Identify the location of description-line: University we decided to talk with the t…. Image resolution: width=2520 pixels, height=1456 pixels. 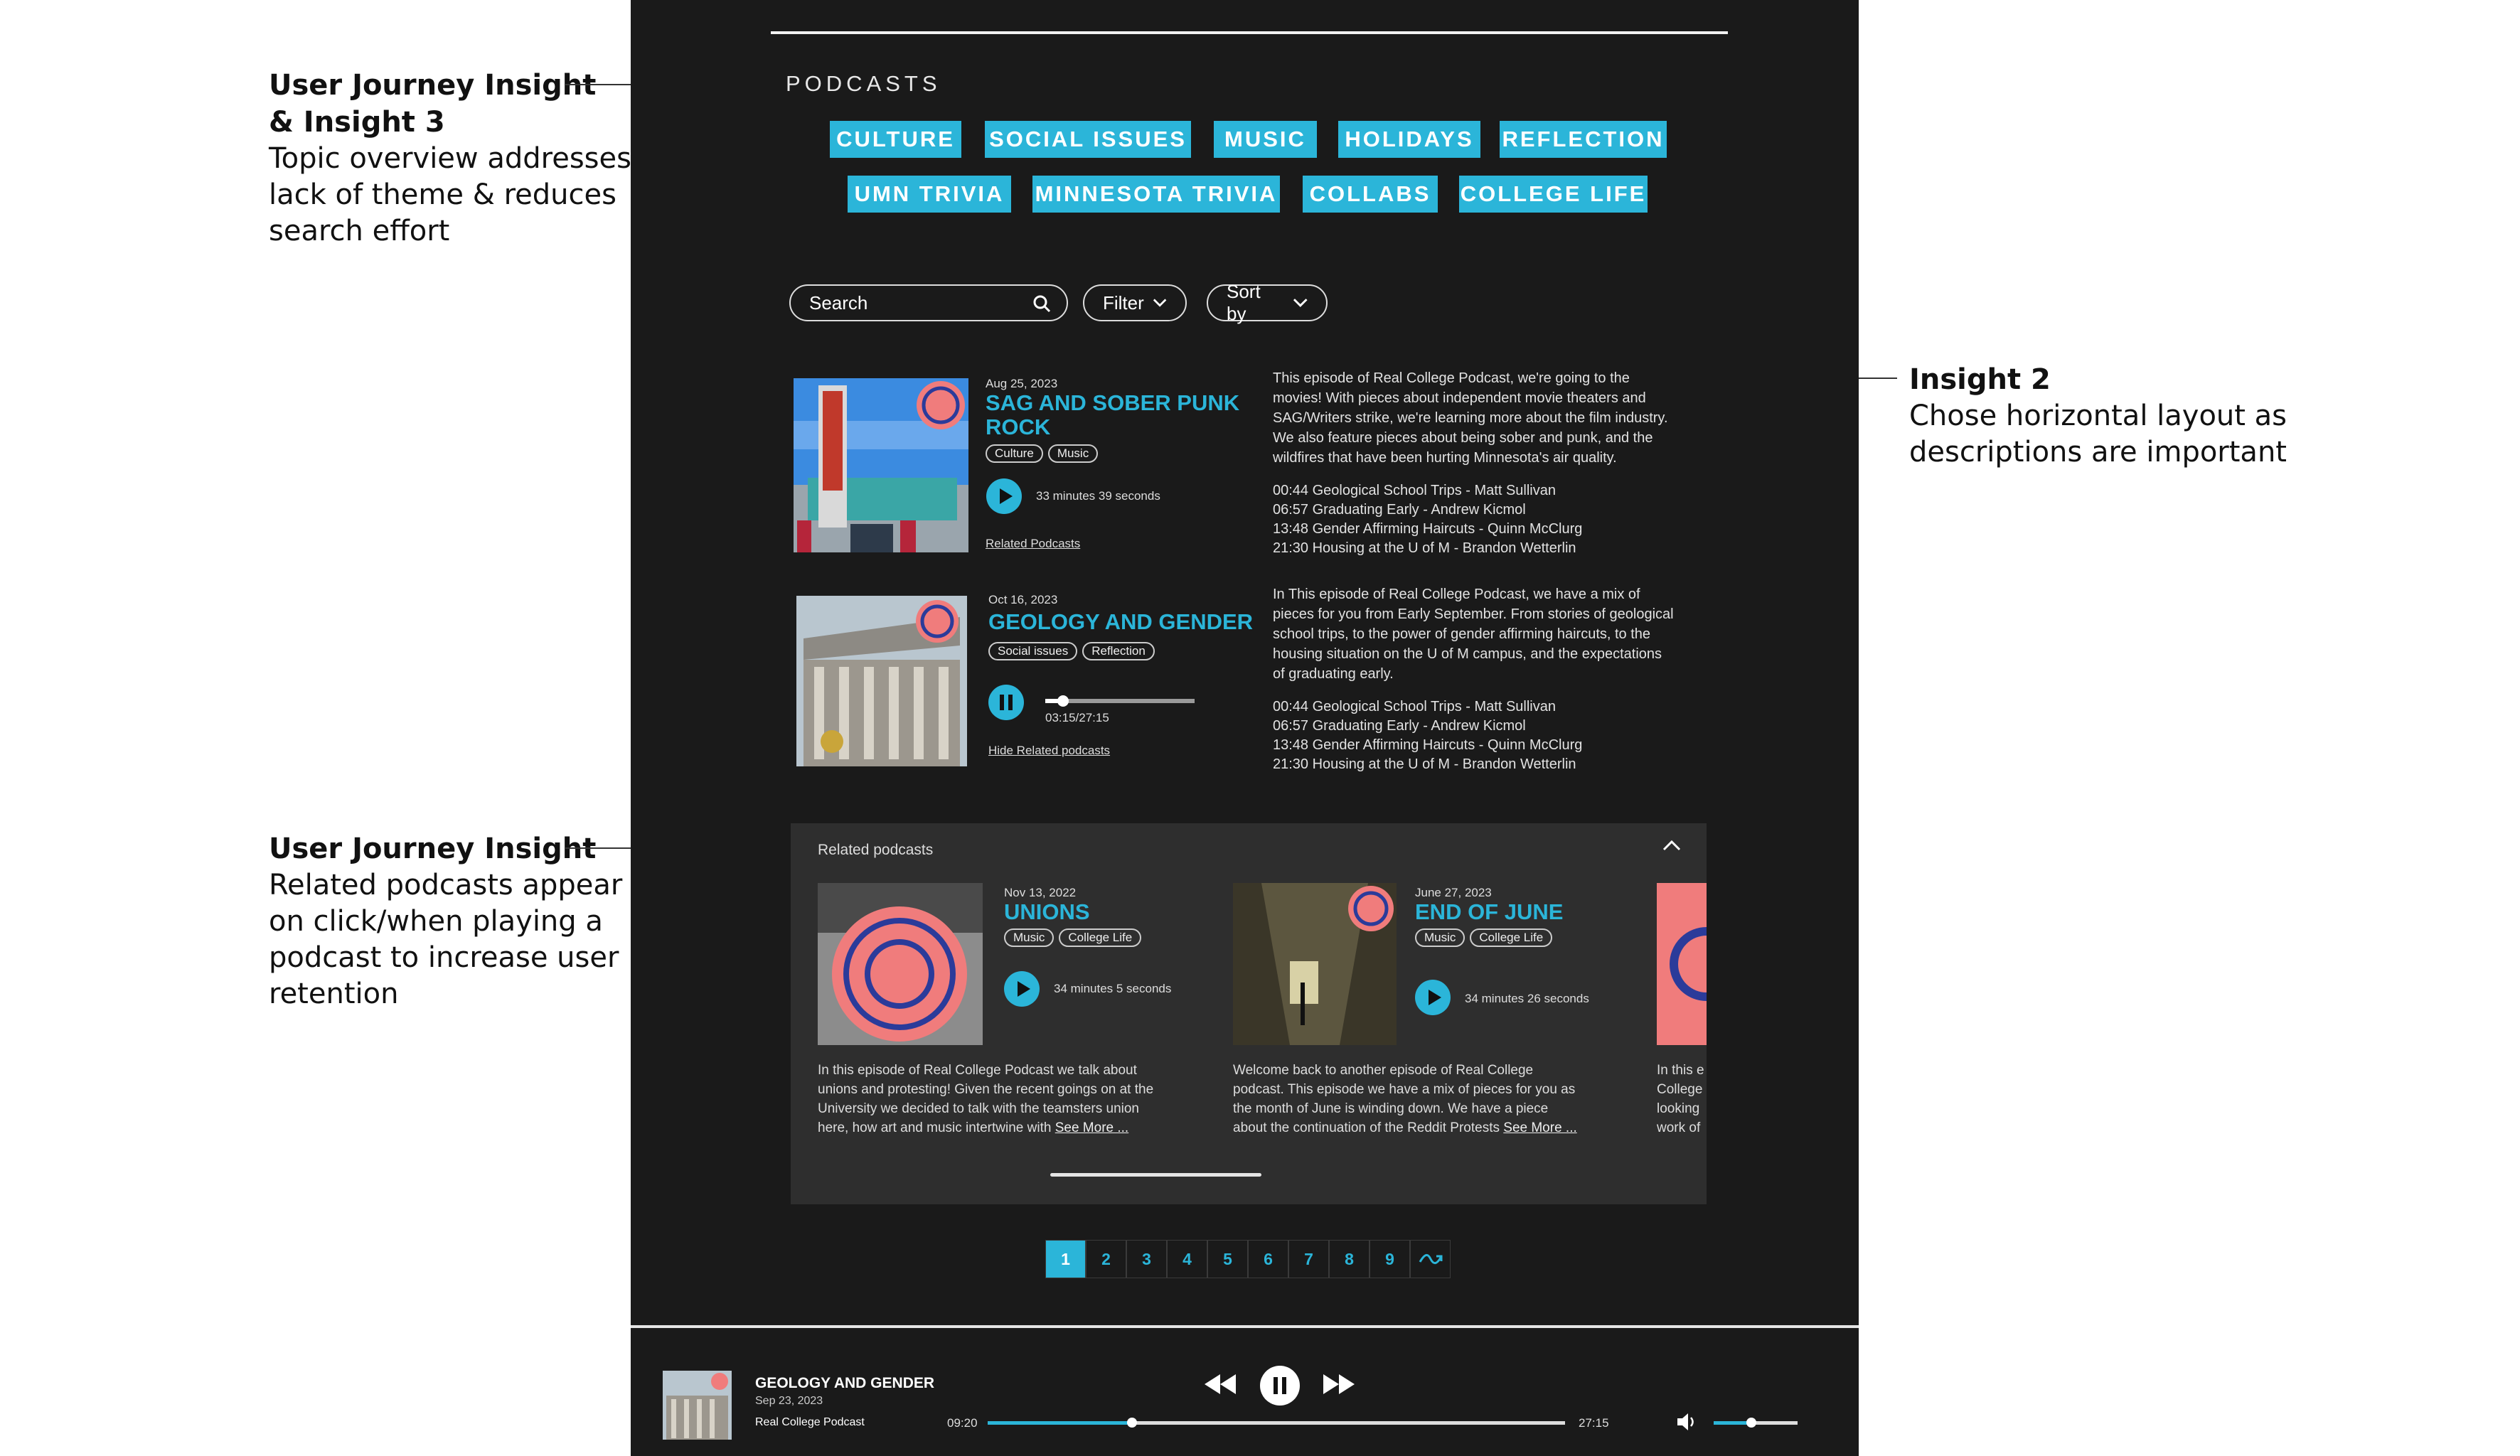
(979, 1108).